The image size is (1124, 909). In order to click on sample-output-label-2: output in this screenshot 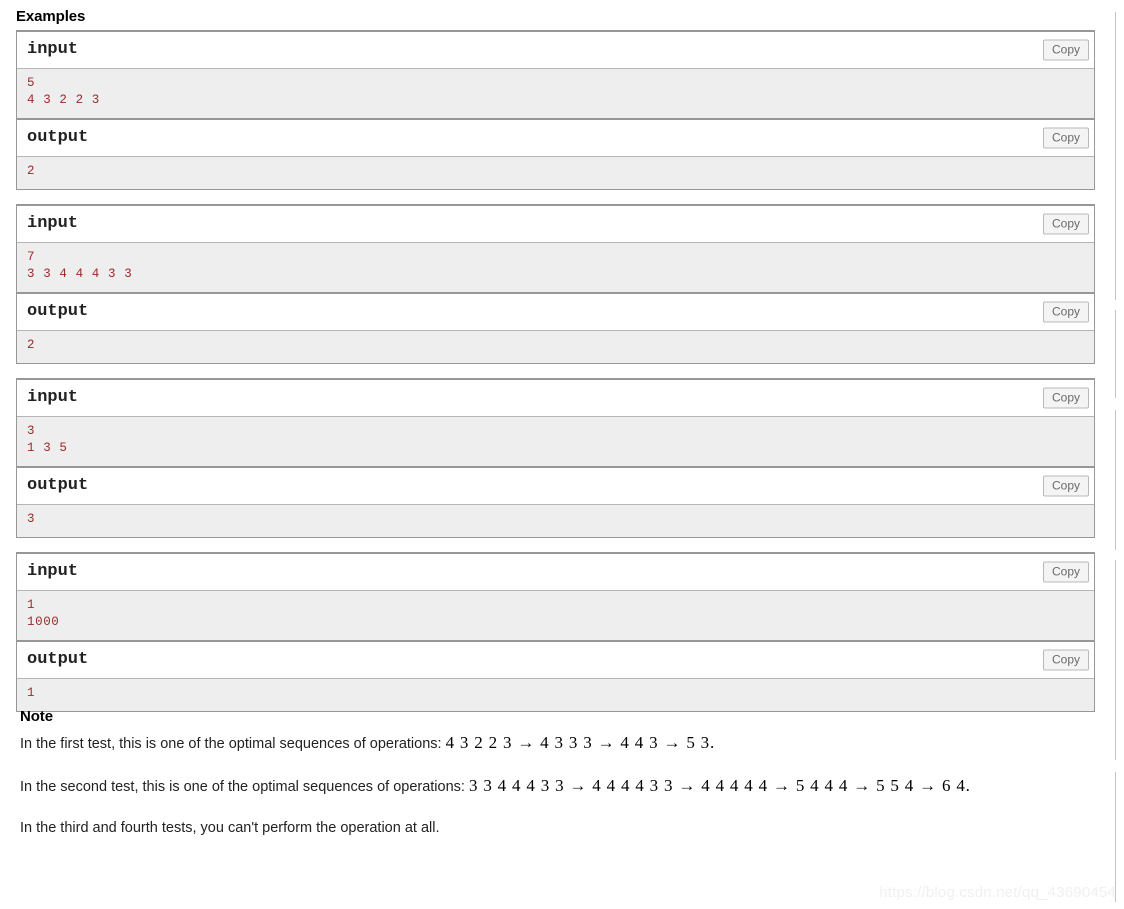, I will do `click(58, 311)`.